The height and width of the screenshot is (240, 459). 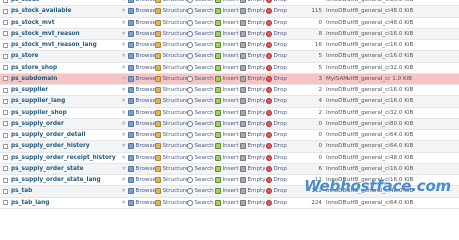 I want to click on table-name-link: ps_supplier, so click(x=29, y=90).